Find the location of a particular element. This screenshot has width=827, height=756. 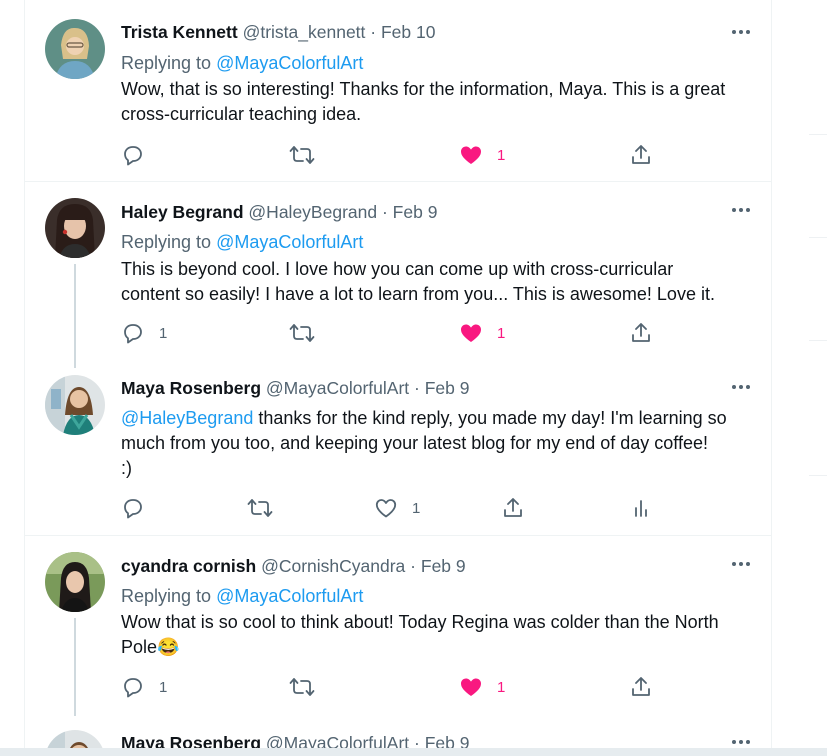

author-name: cyandra cornish is located at coordinates (188, 566).